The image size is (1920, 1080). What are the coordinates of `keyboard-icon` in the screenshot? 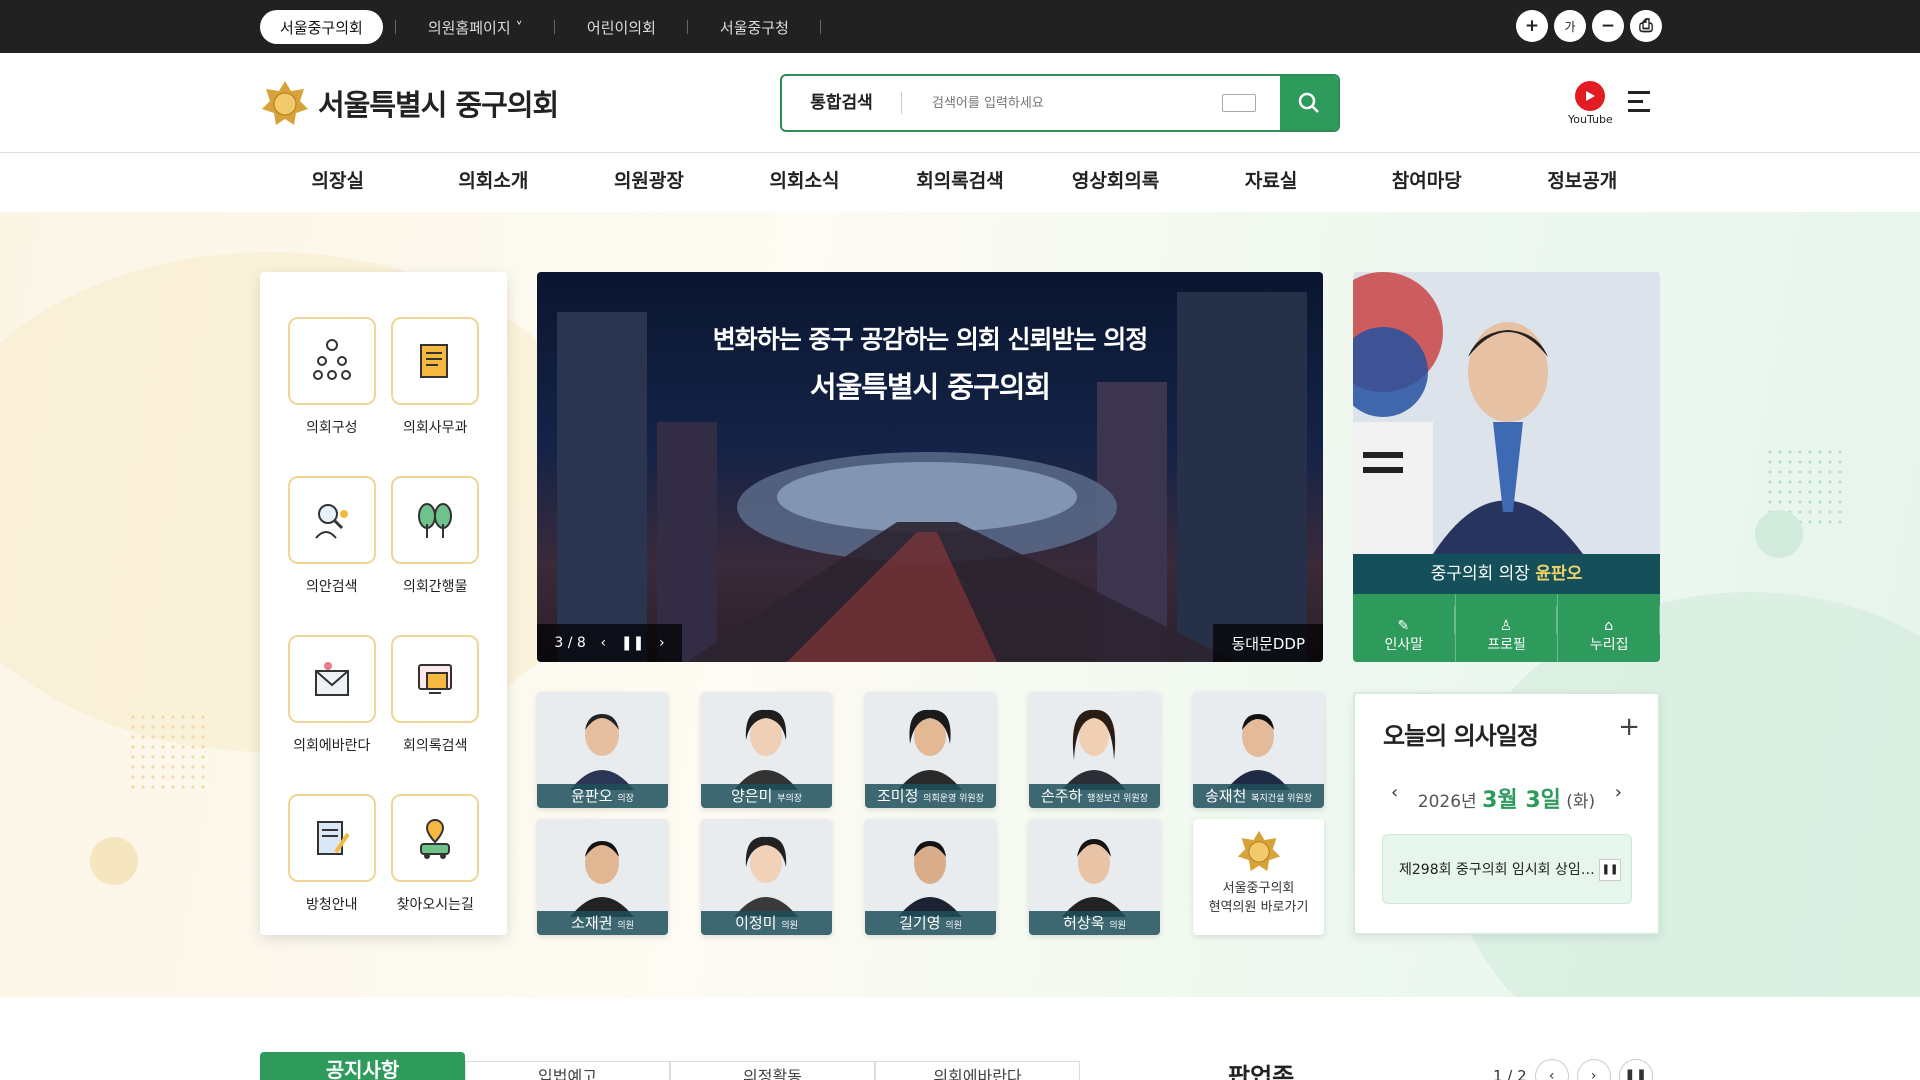 It's located at (1239, 103).